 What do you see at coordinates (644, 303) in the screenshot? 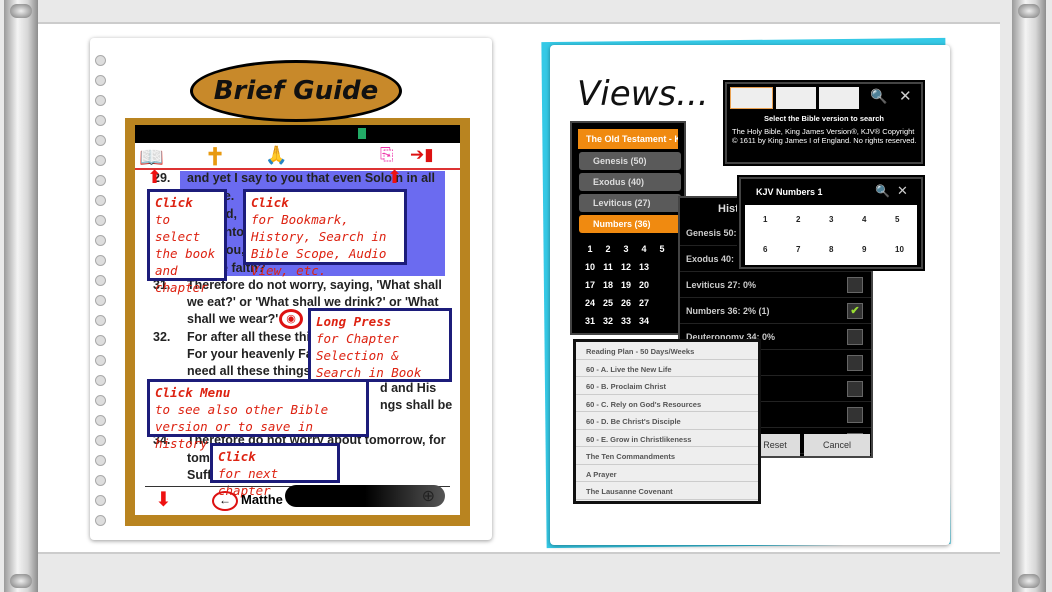
I see `chapter-number: 27` at bounding box center [644, 303].